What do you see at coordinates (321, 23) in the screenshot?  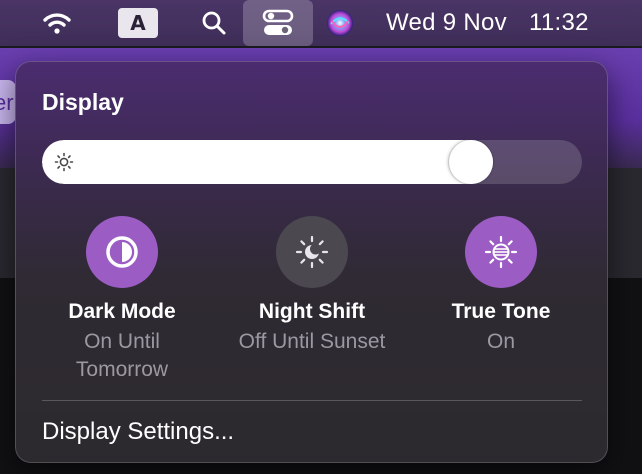 I see `menu-bar: A Wed 9 Nov 11:32` at bounding box center [321, 23].